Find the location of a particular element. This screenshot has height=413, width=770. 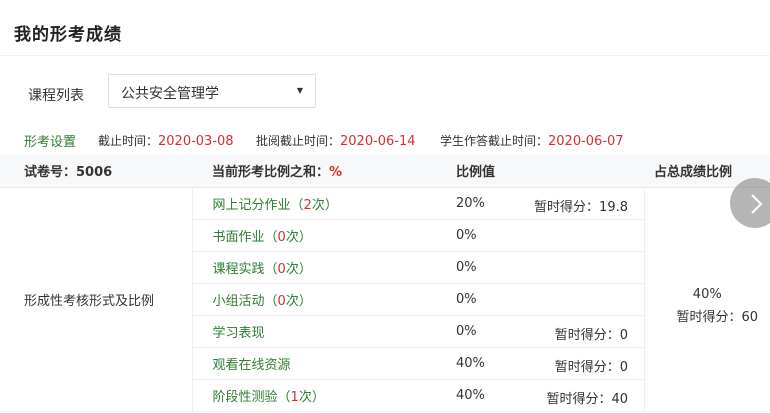

deadline-item: 截止时间：2020-03-08 is located at coordinates (166, 140).